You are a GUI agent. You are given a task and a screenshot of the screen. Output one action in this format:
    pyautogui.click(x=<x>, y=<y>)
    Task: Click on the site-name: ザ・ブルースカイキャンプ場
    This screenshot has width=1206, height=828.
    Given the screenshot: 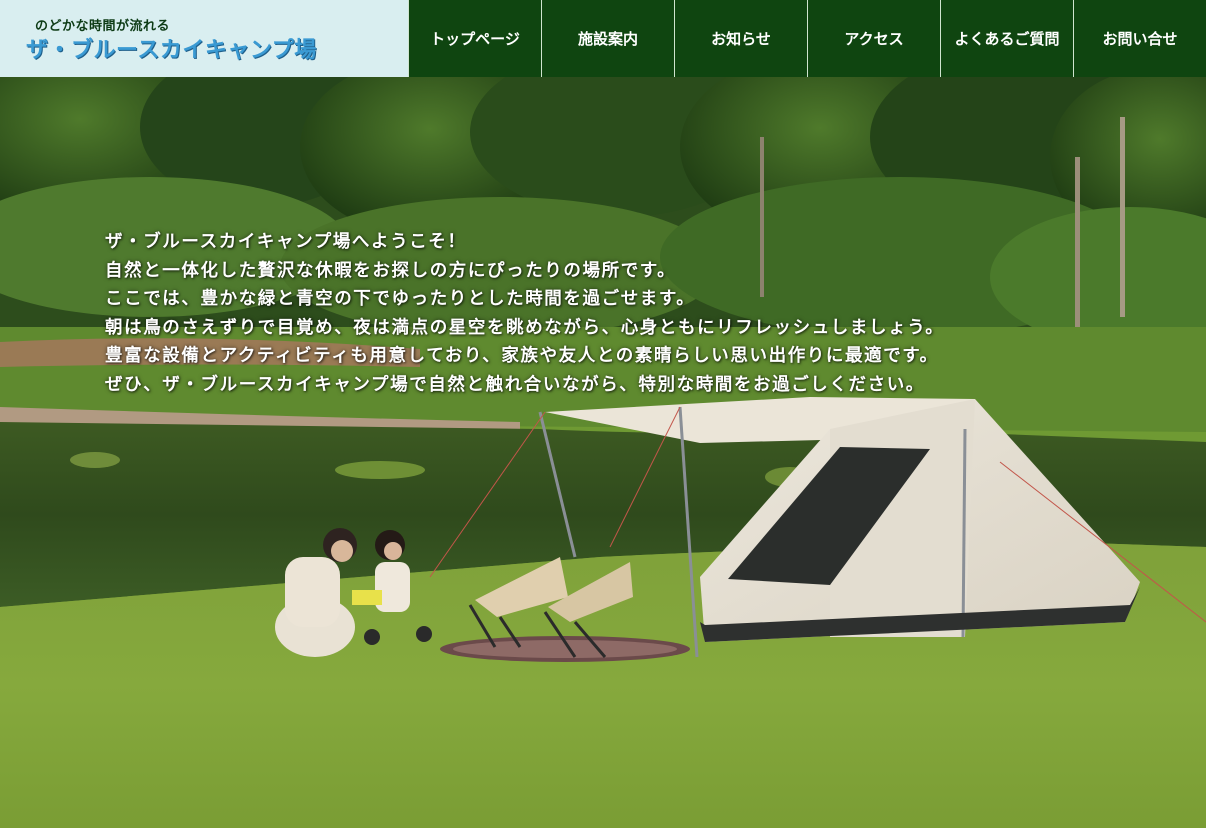 What is the action you would take?
    pyautogui.click(x=171, y=48)
    